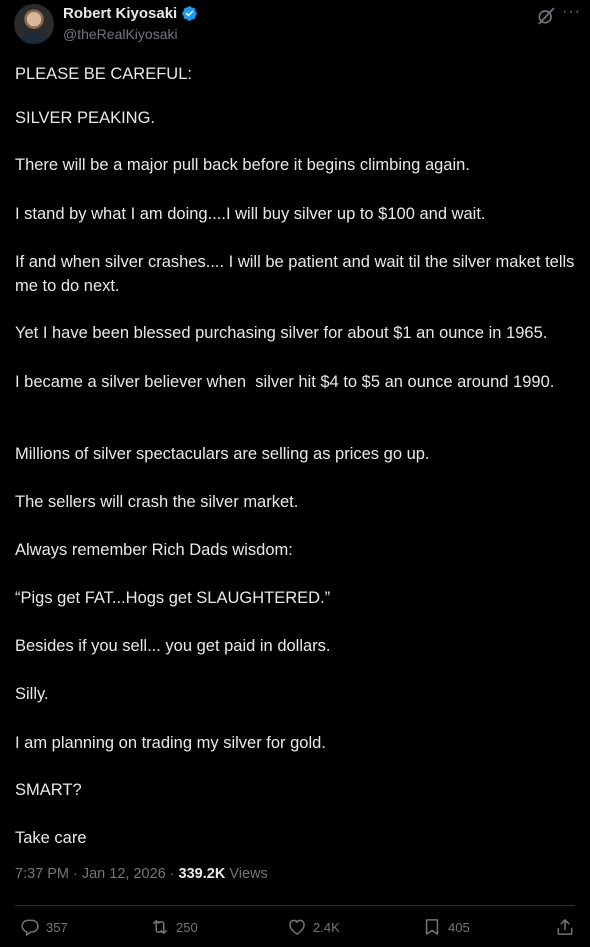 The width and height of the screenshot is (590, 947). Describe the element at coordinates (174, 927) in the screenshot. I see `repost-button: 250` at that location.